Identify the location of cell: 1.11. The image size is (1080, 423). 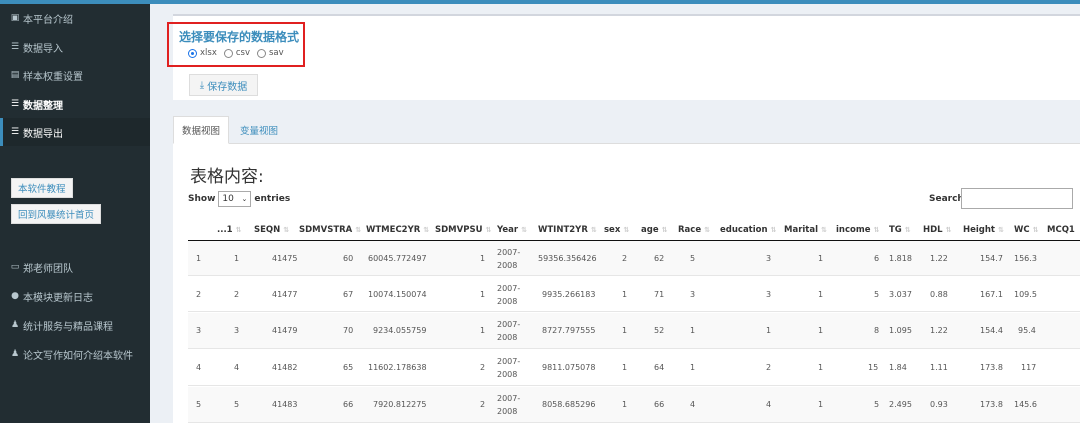
(939, 367).